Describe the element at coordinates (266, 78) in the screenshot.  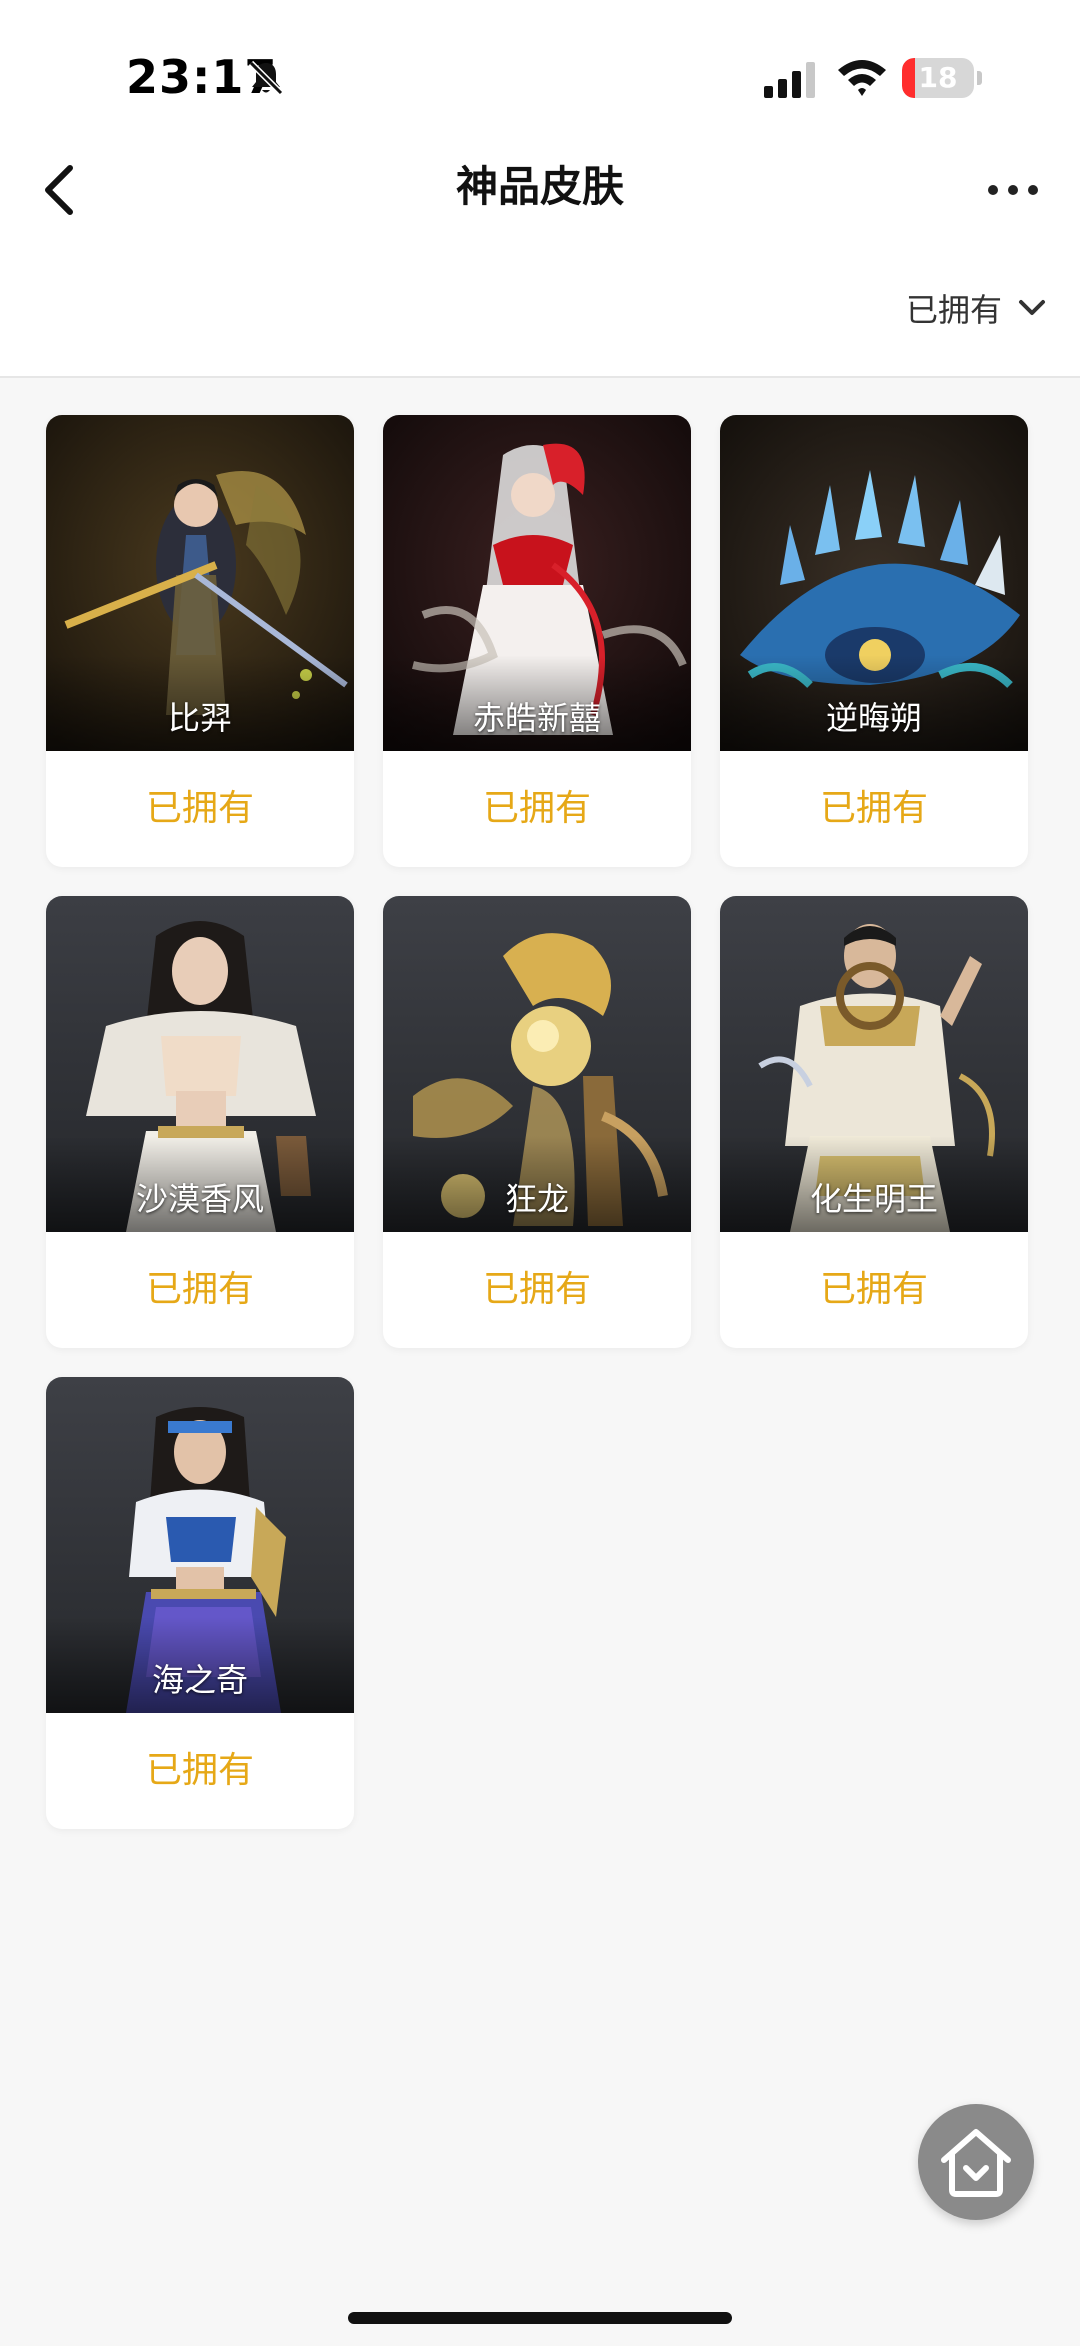
I see `bell-slash-icon` at that location.